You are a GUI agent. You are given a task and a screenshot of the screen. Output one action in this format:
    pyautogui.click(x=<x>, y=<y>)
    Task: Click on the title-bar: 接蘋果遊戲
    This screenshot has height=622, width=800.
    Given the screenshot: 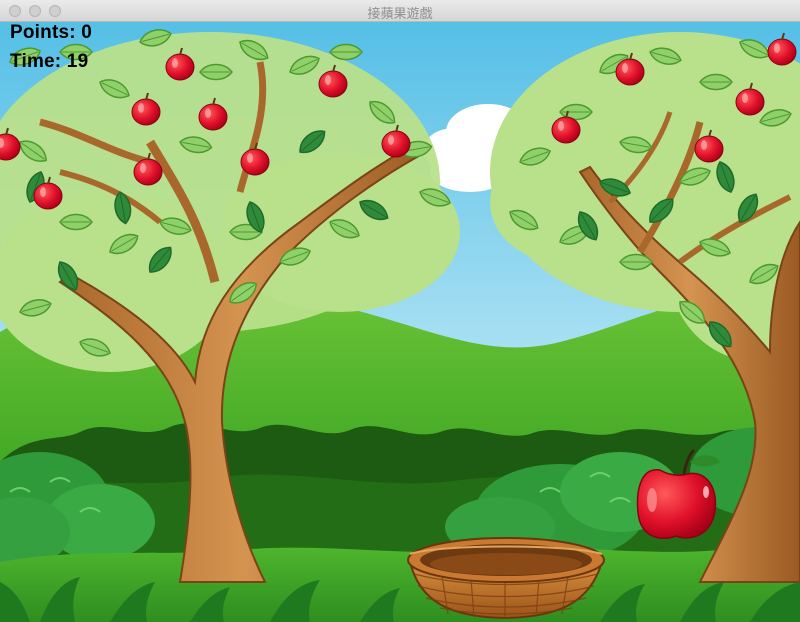 What is the action you would take?
    pyautogui.click(x=400, y=11)
    